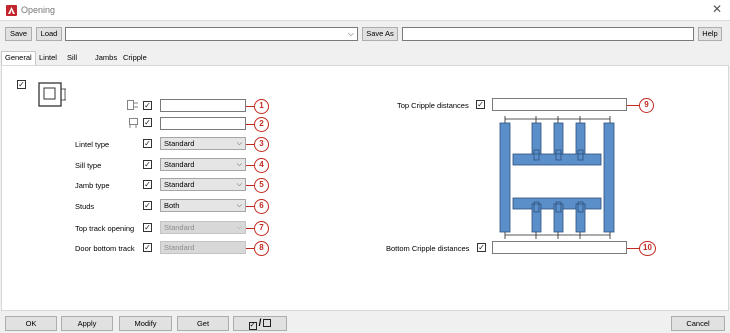 Image resolution: width=730 pixels, height=333 pixels. What do you see at coordinates (203, 247) in the screenshot?
I see `door-bottom-track-select: Standard` at bounding box center [203, 247].